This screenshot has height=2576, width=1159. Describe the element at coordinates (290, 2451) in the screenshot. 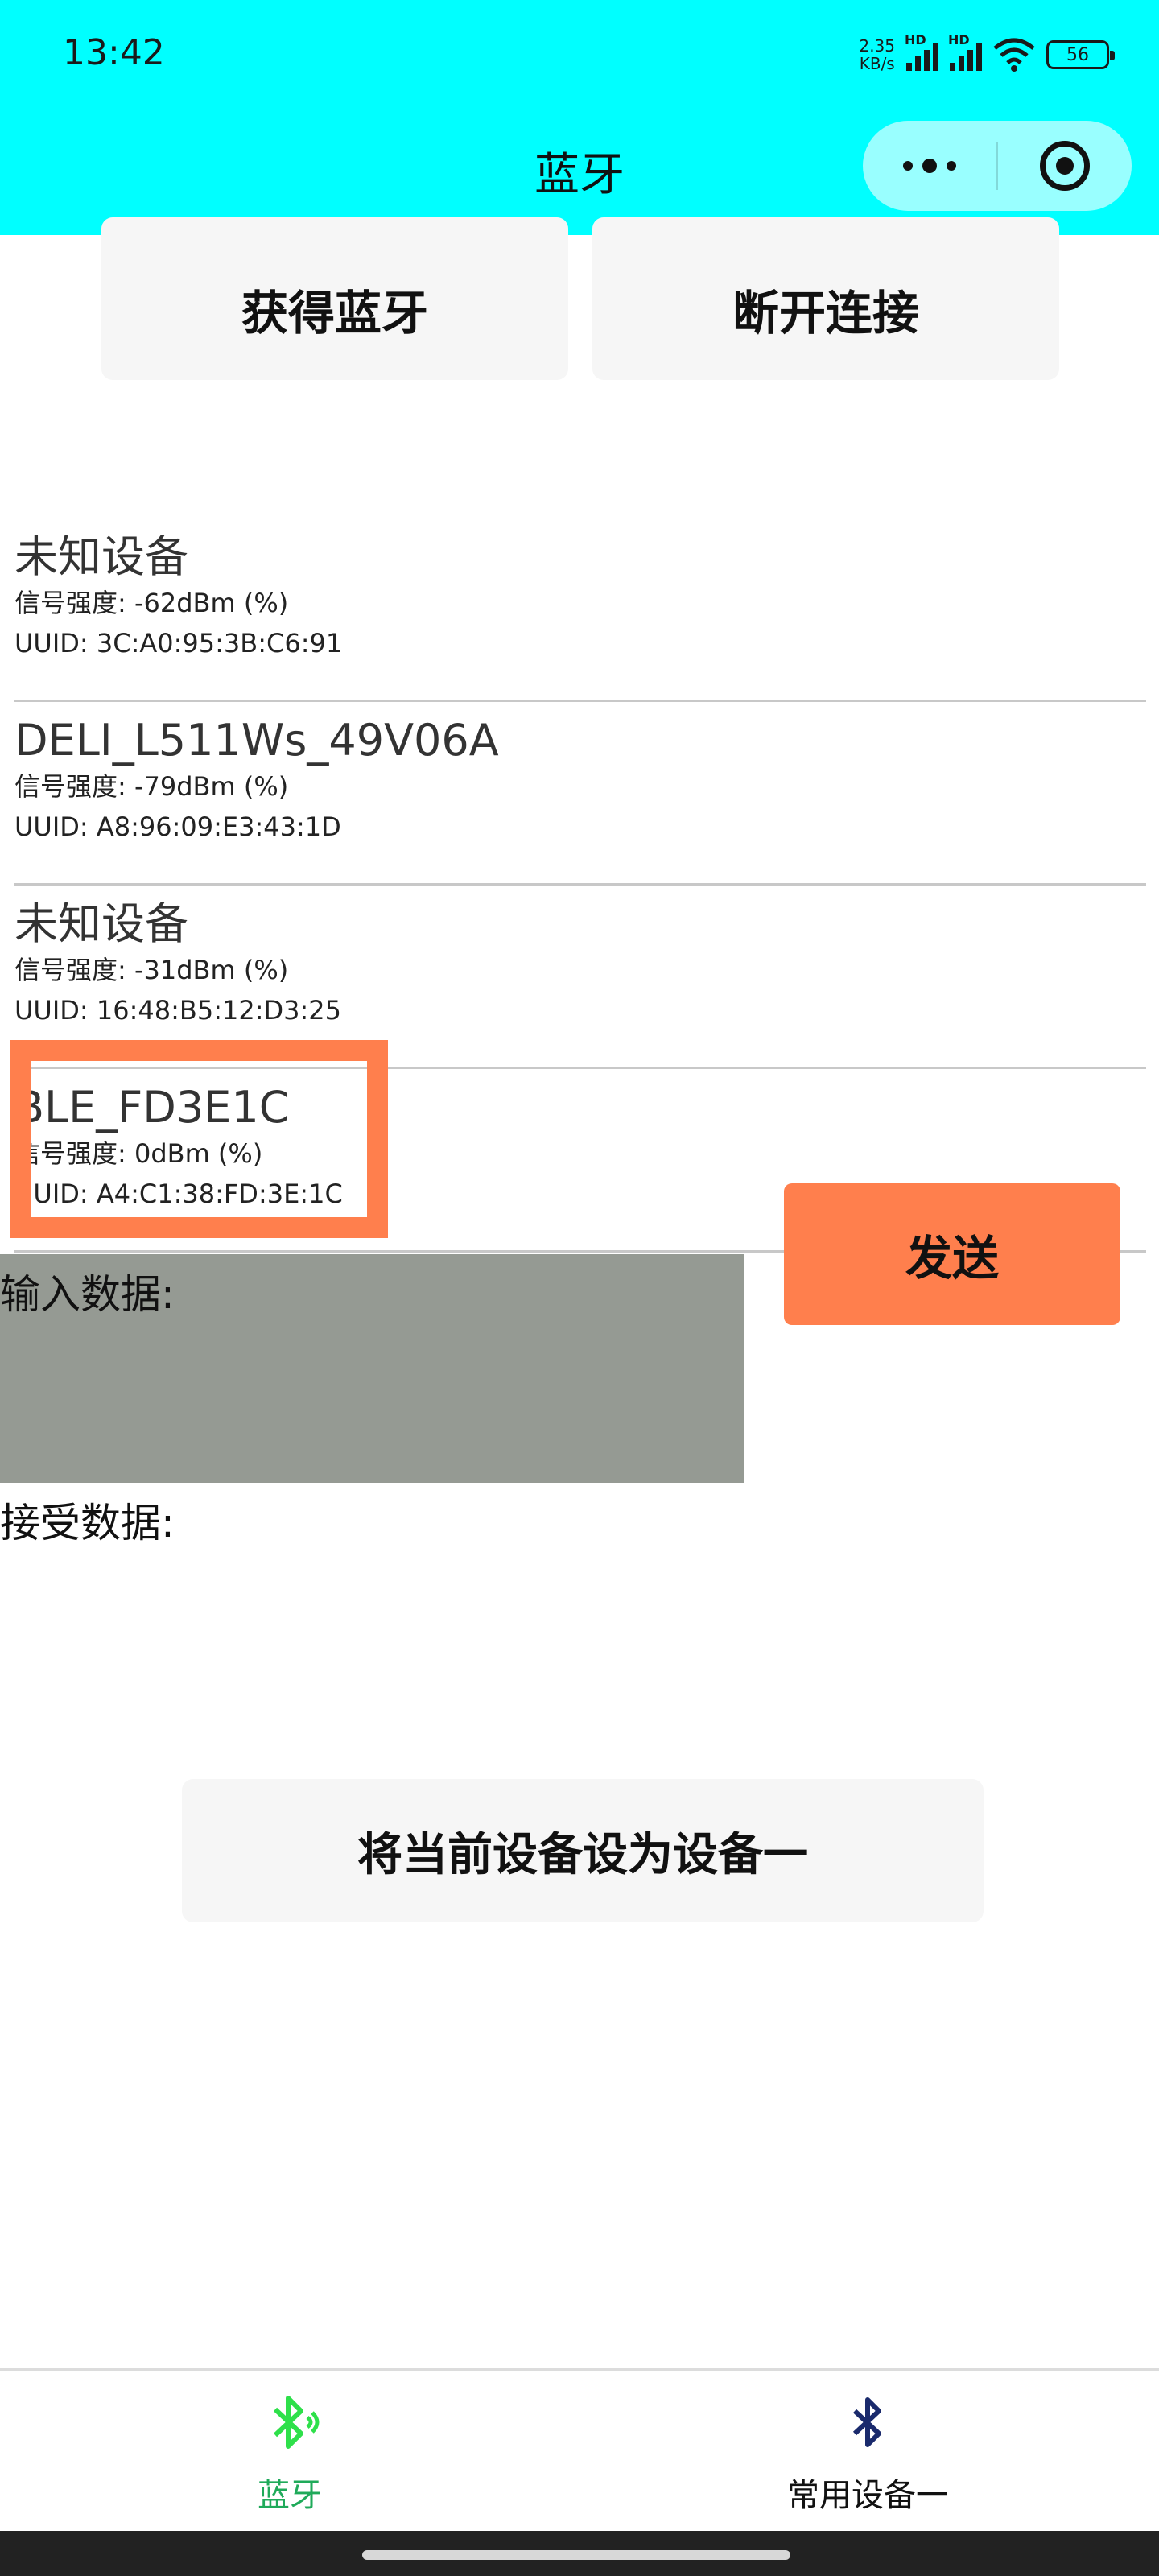

I see `tab-bluetooth: 蓝牙` at that location.